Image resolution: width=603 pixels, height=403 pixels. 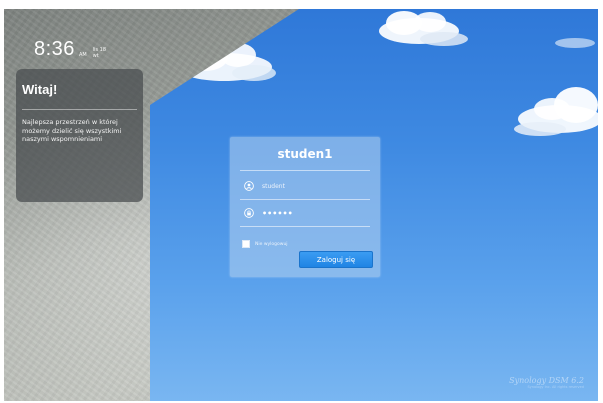 I want to click on lock-icon, so click(x=249, y=213).